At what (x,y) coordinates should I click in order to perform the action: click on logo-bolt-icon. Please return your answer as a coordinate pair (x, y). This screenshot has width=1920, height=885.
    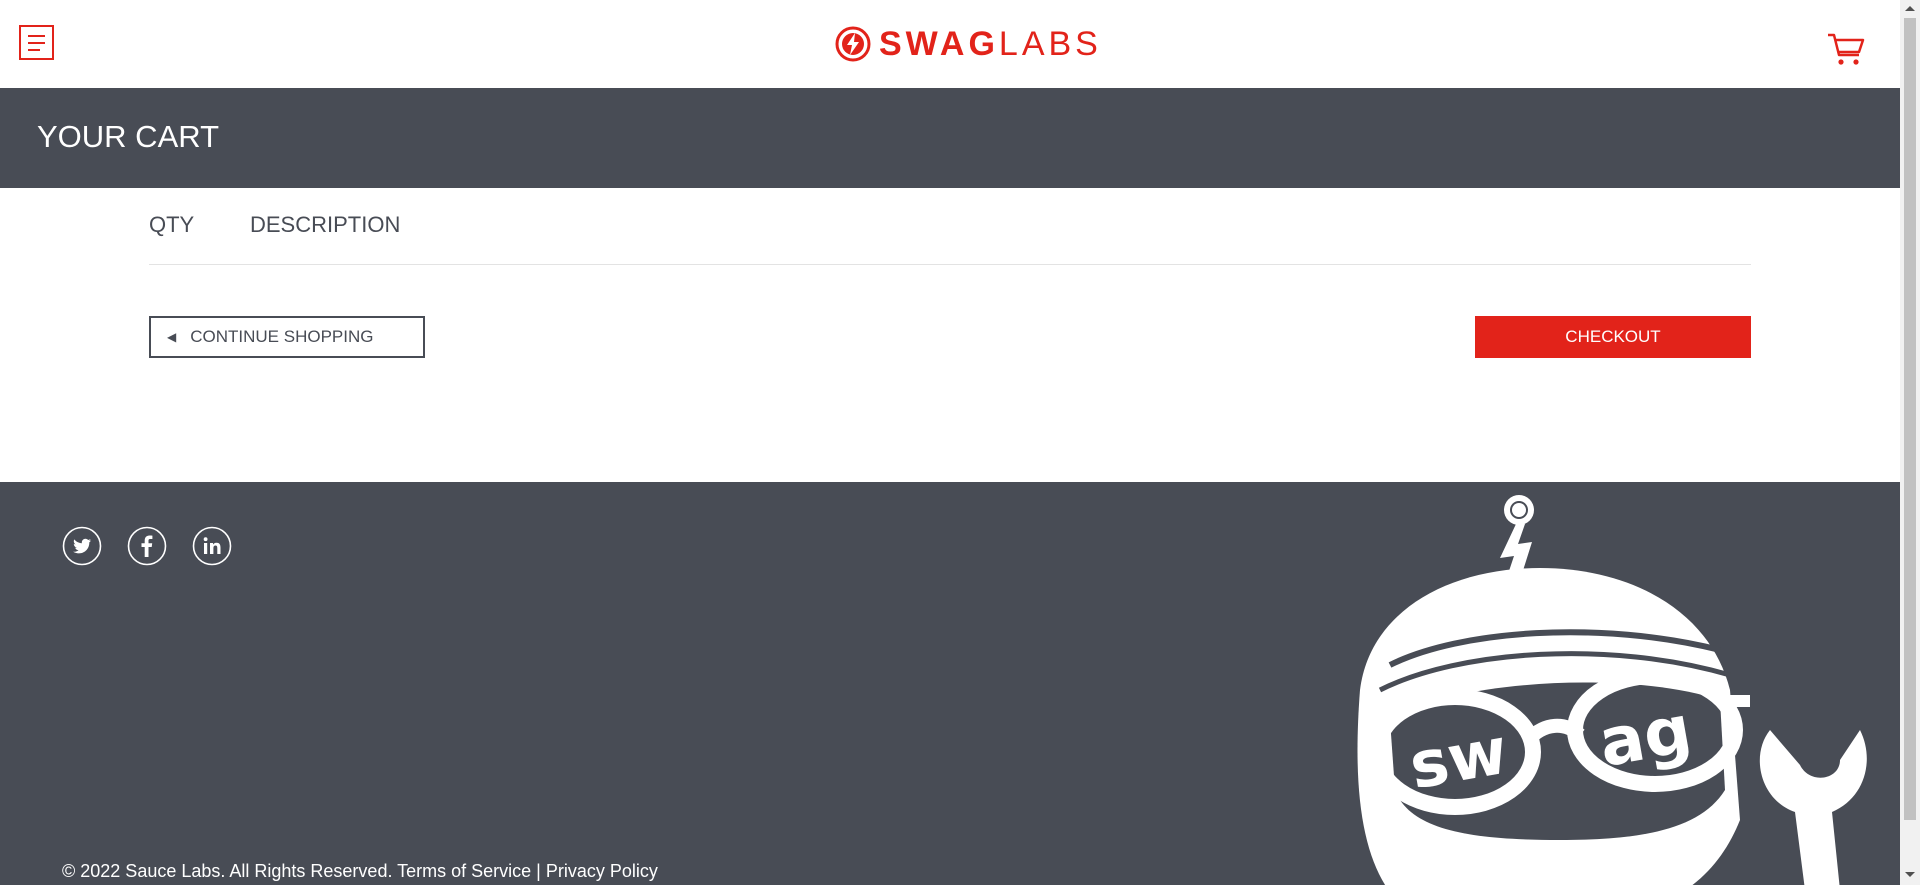
    Looking at the image, I should click on (853, 44).